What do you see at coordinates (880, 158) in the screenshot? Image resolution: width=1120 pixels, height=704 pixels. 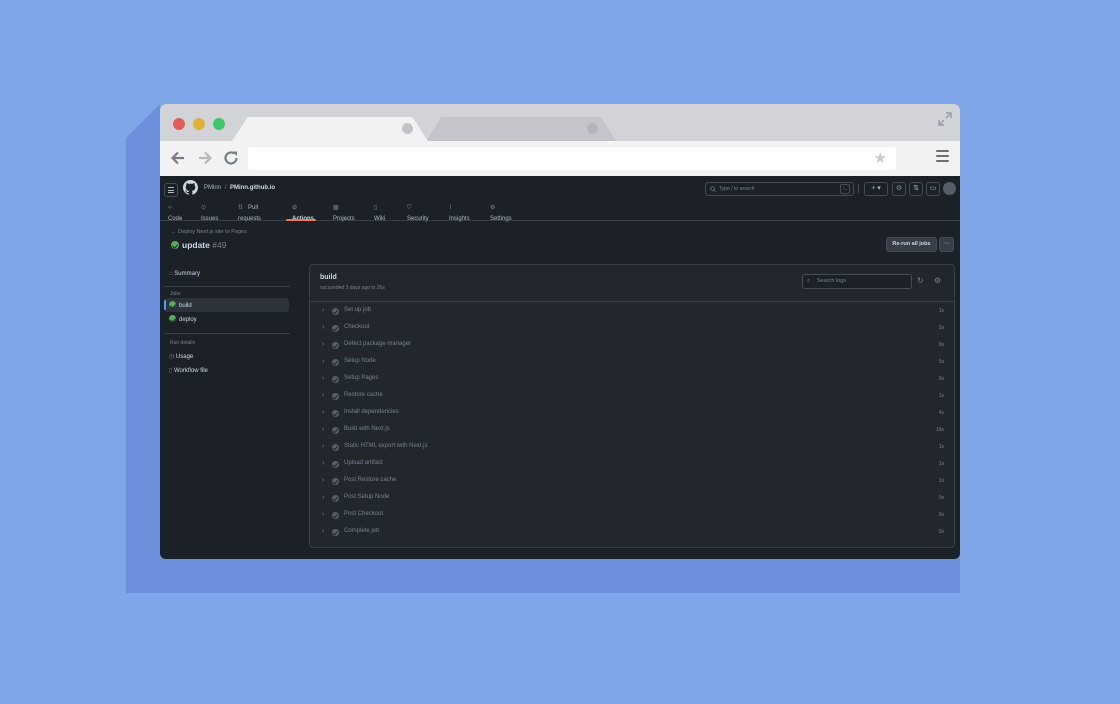 I see `bookmark-star-icon: ★` at bounding box center [880, 158].